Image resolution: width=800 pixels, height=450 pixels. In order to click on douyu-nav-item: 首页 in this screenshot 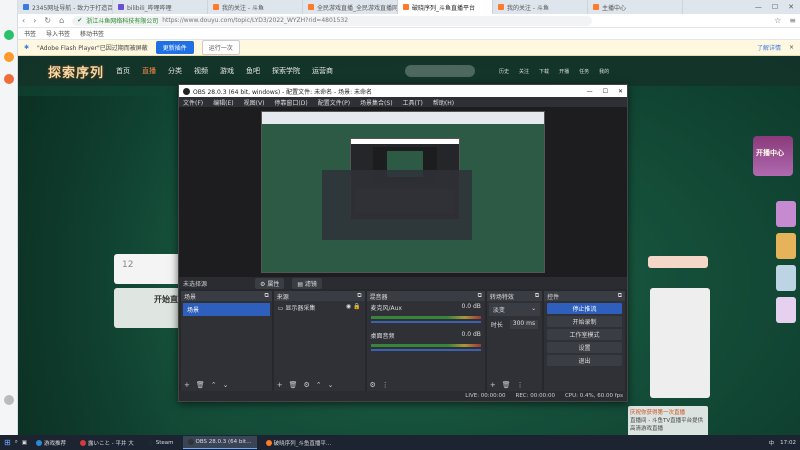, I will do `click(123, 71)`.